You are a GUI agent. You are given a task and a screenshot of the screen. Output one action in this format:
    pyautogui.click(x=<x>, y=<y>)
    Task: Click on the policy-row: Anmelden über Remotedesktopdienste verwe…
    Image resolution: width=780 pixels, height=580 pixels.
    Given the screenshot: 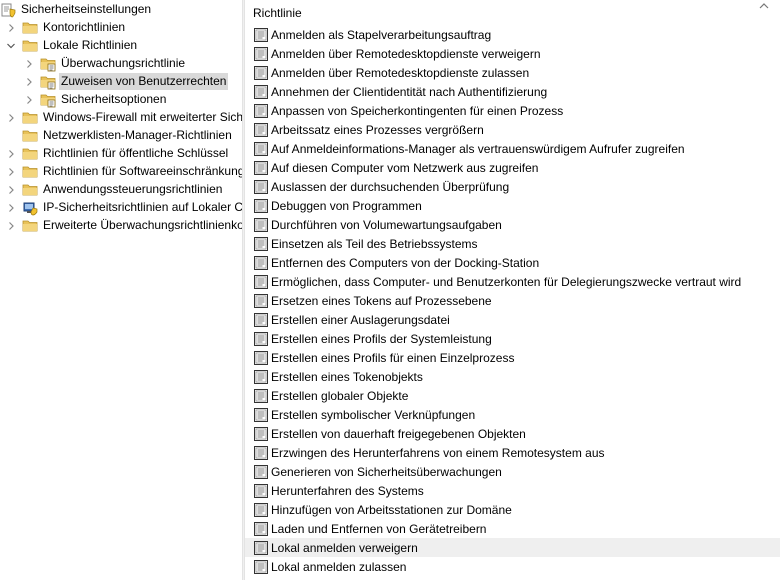 What is the action you would take?
    pyautogui.click(x=512, y=53)
    